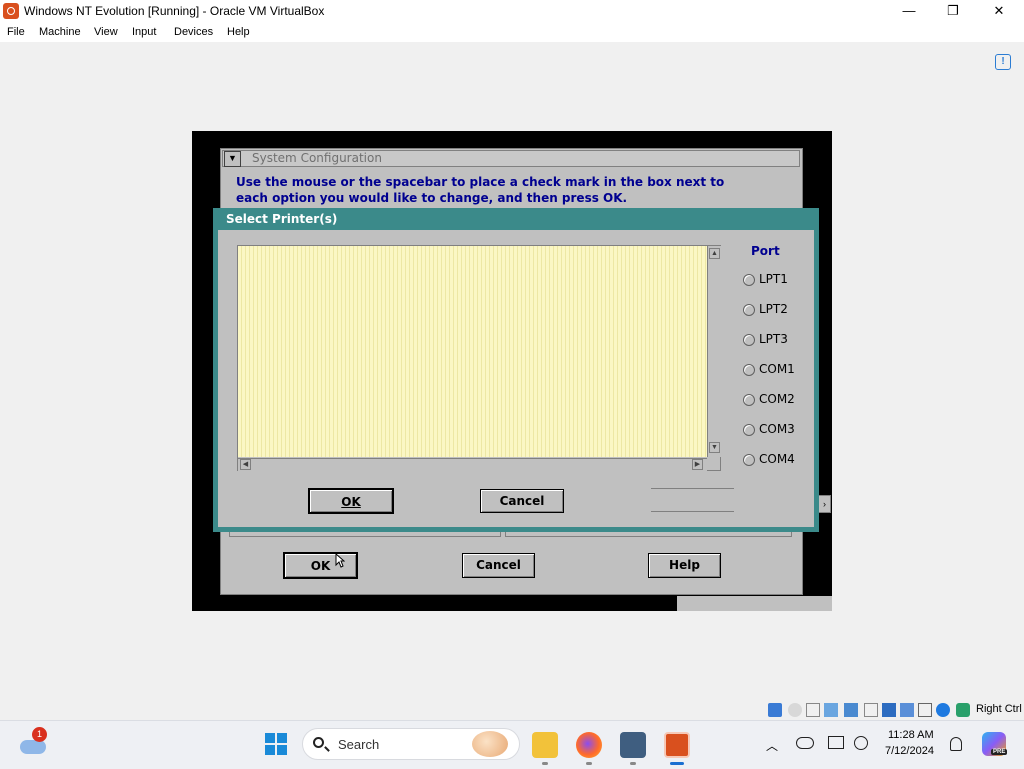  Describe the element at coordinates (16, 32) in the screenshot. I see `menu-file: File` at that location.